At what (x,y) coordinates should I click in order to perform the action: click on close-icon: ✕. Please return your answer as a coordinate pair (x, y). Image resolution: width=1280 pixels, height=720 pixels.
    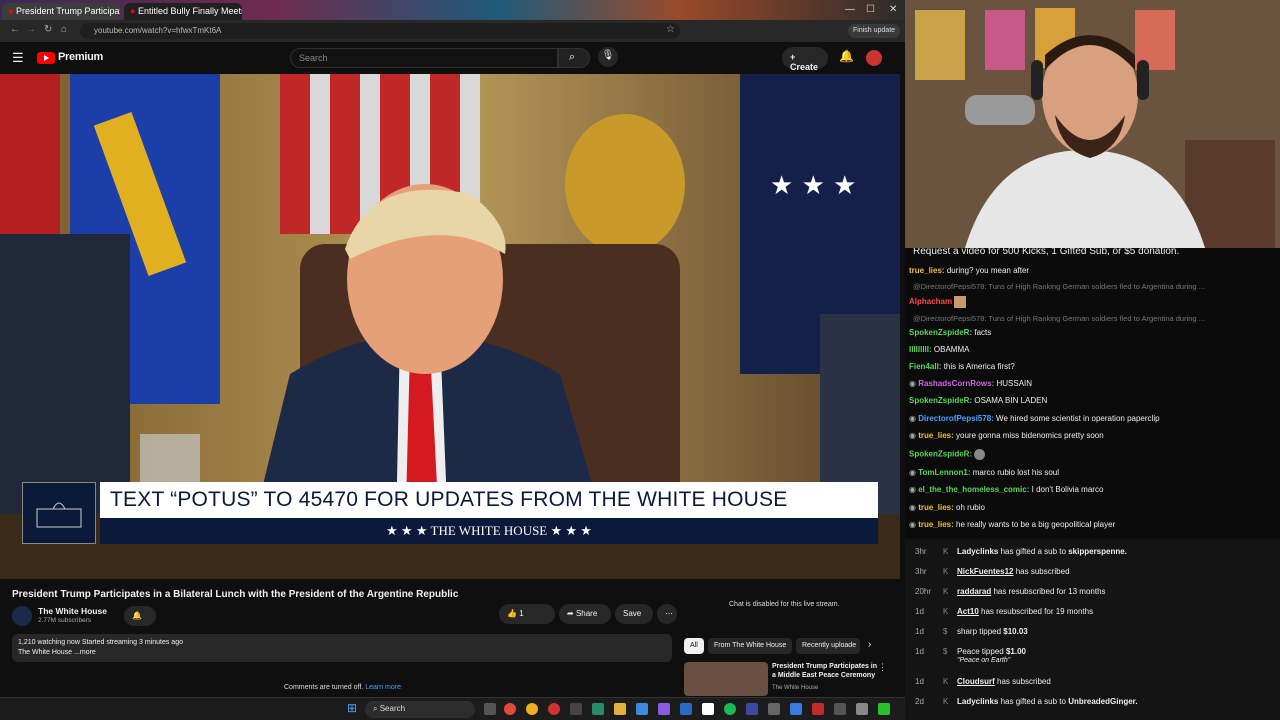
    Looking at the image, I should click on (893, 9).